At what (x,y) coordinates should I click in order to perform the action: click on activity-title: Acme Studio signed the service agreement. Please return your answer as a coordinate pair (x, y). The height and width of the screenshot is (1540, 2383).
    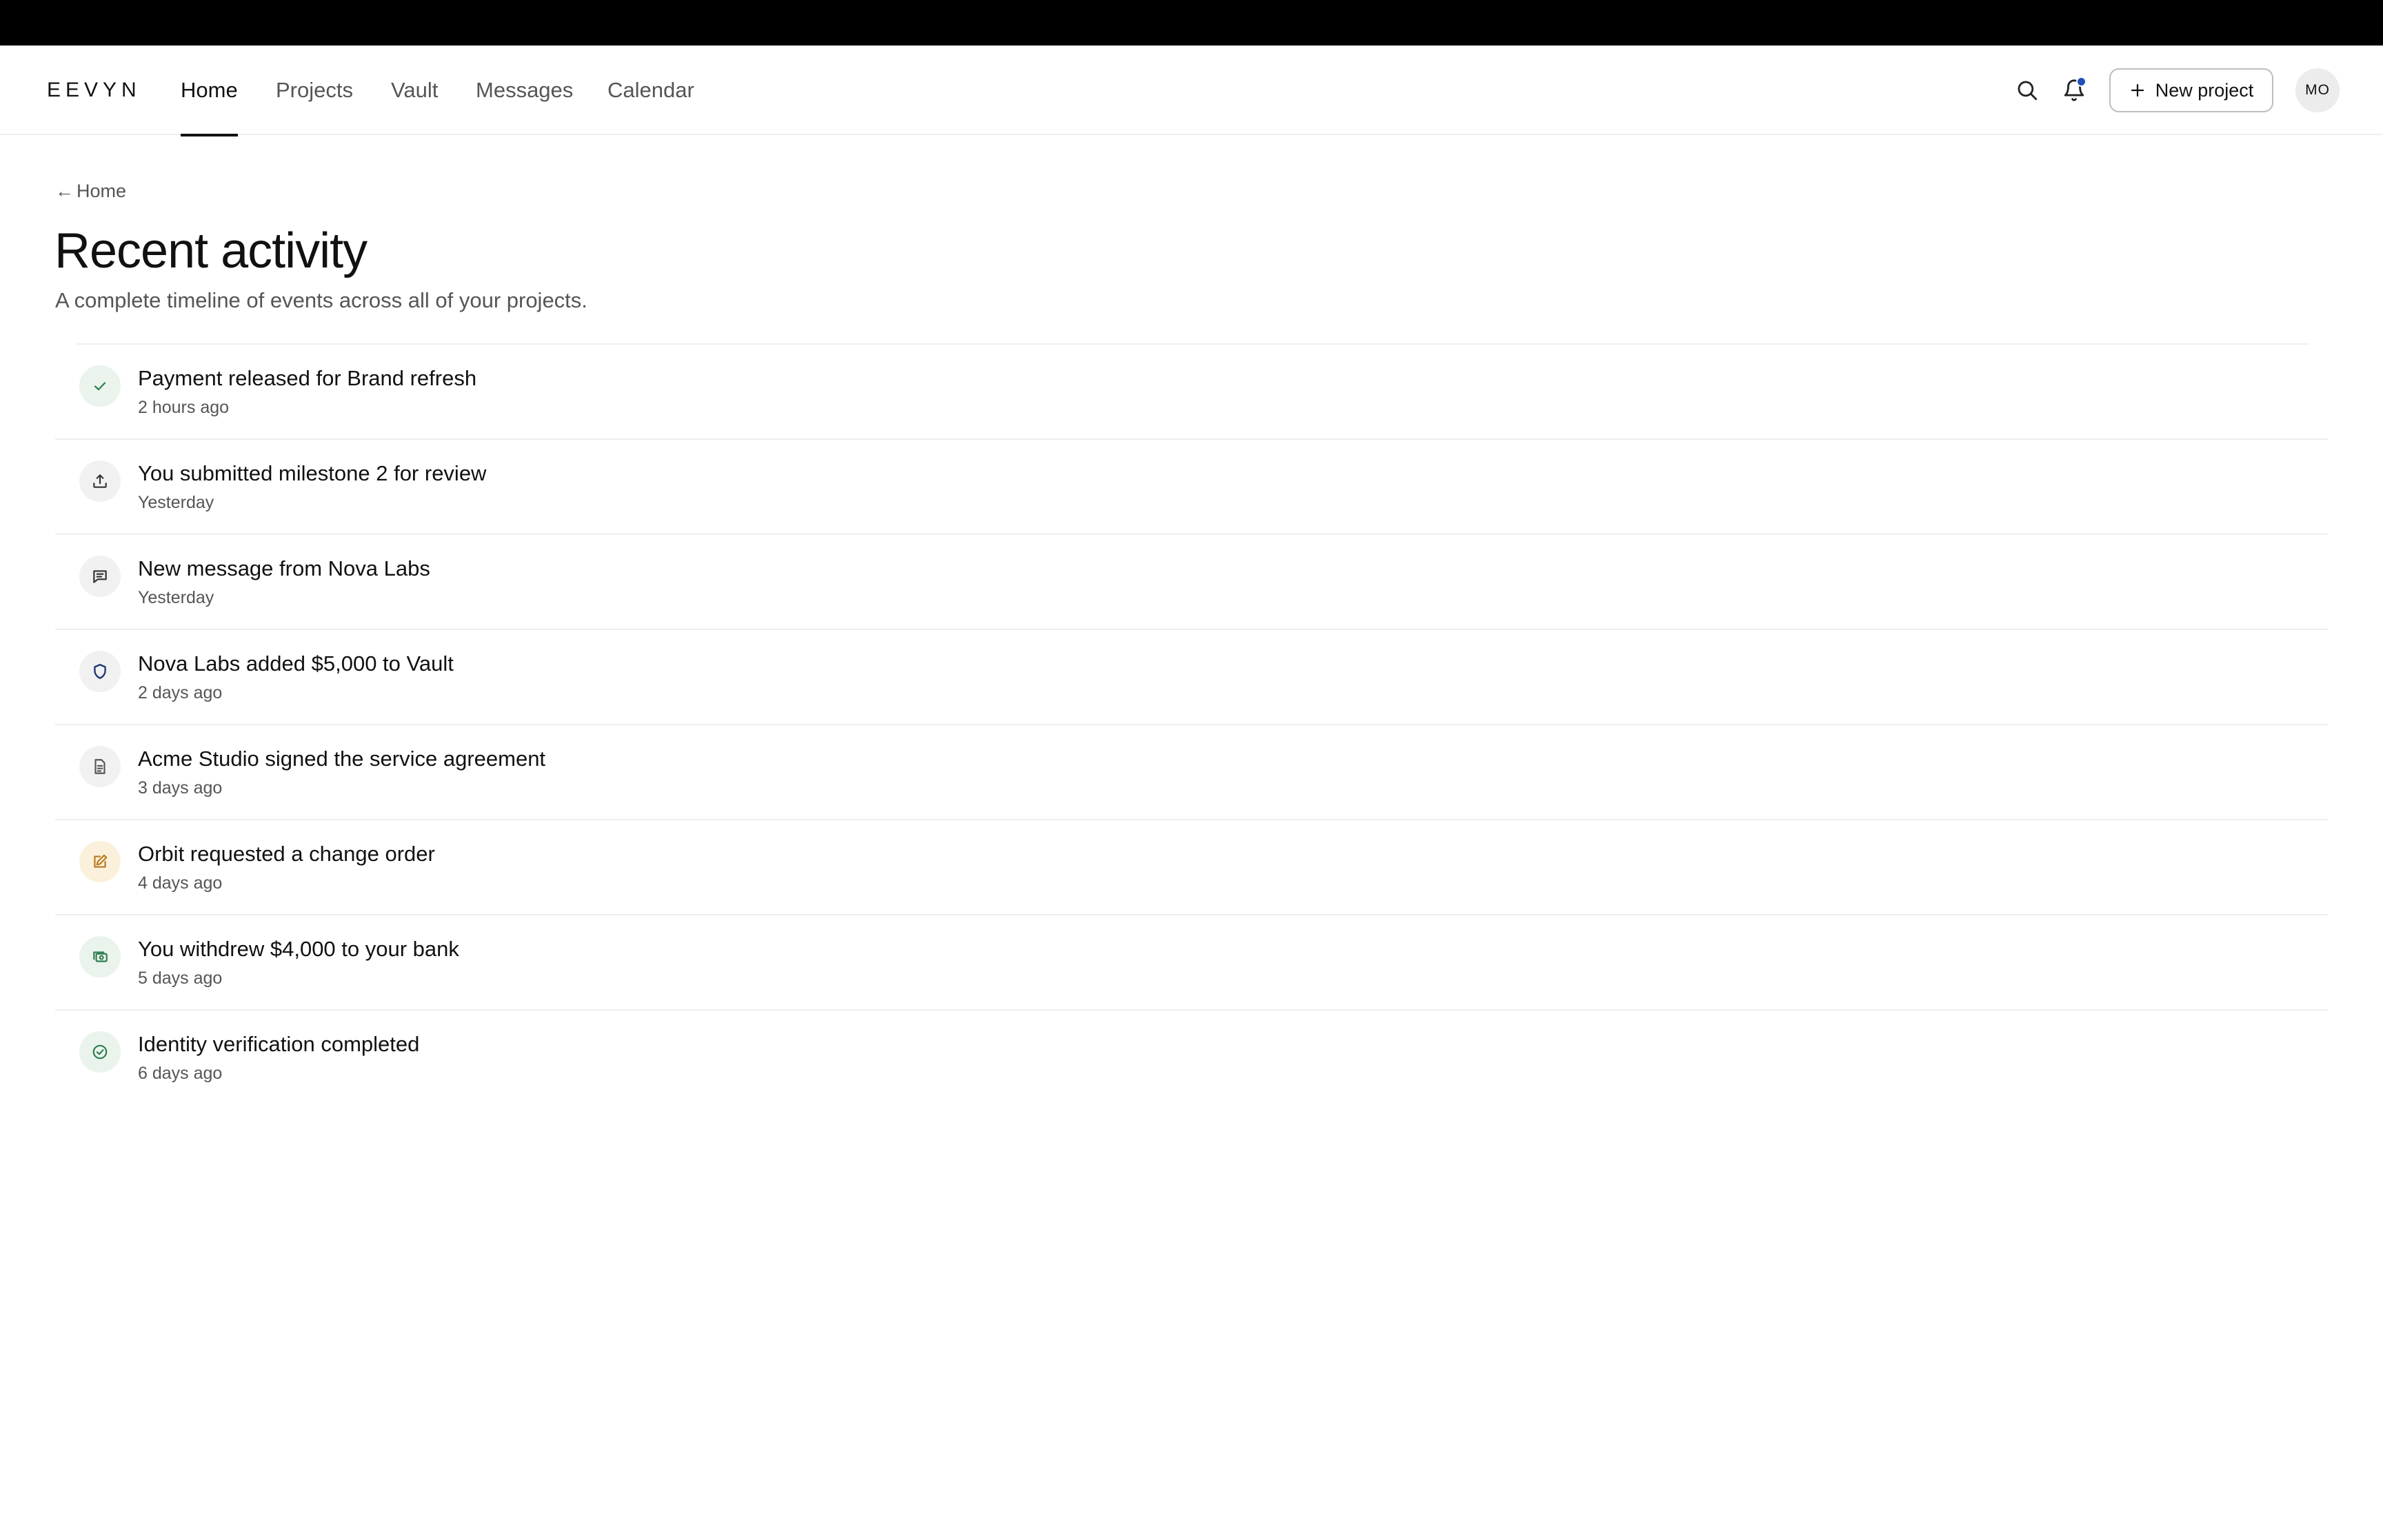
    Looking at the image, I should click on (342, 759).